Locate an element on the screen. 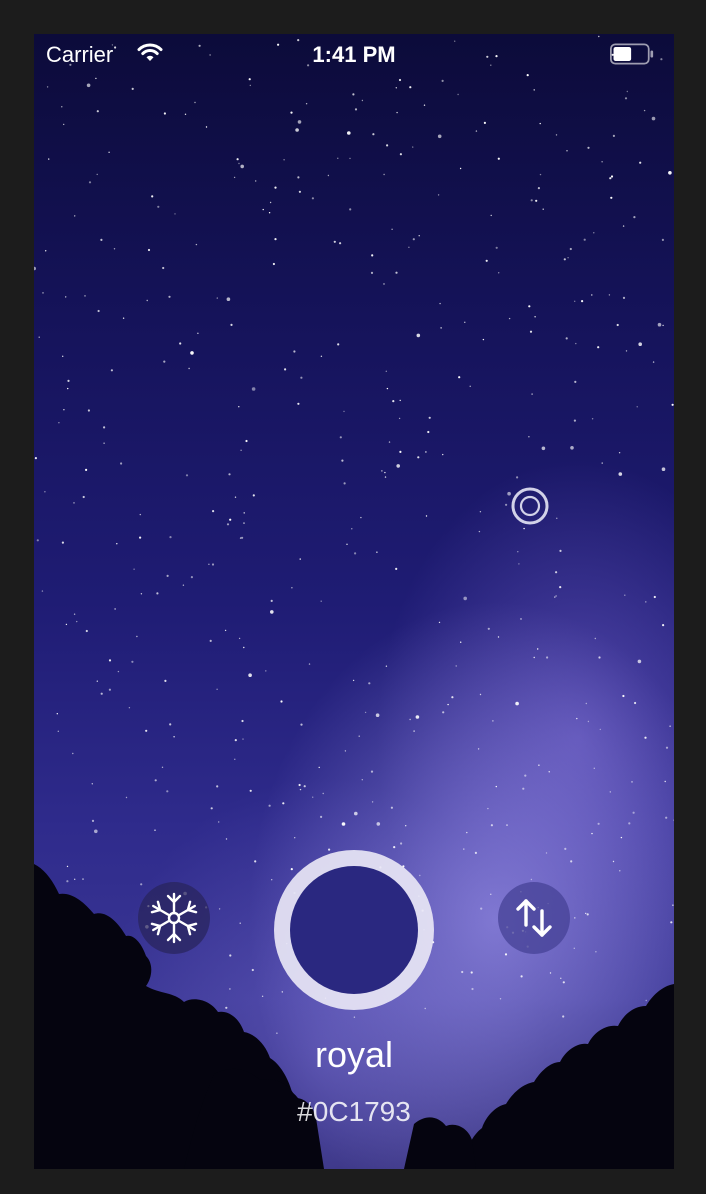 Image resolution: width=706 pixels, height=1194 pixels. capture-color-button is located at coordinates (354, 930).